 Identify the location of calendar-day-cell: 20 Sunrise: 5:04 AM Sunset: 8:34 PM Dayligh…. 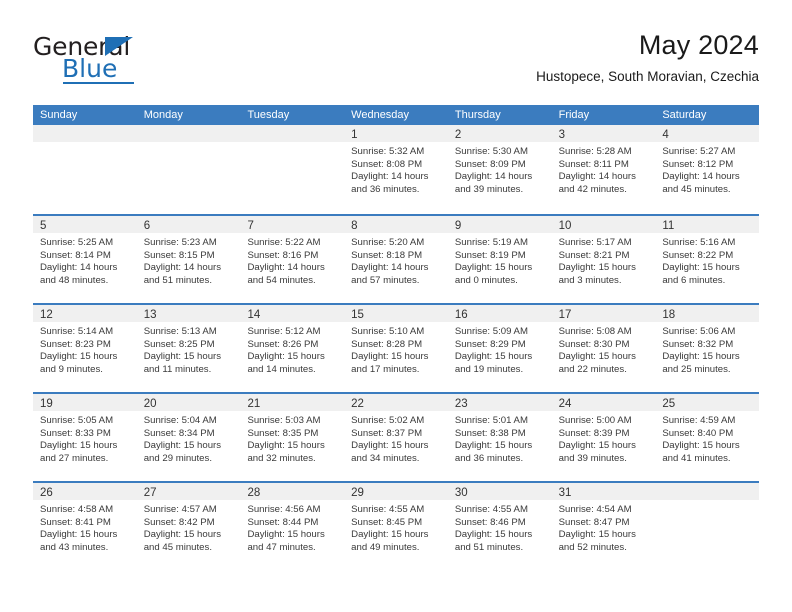
(188, 437).